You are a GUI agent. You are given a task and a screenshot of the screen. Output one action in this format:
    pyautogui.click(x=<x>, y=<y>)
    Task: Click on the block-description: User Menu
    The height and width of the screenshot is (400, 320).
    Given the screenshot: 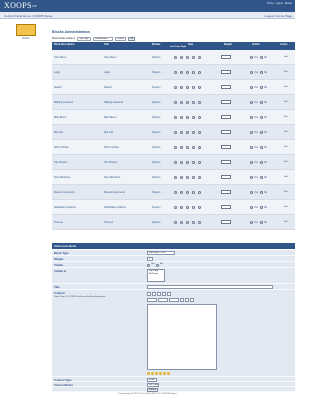 What is the action you would take?
    pyautogui.click(x=60, y=57)
    